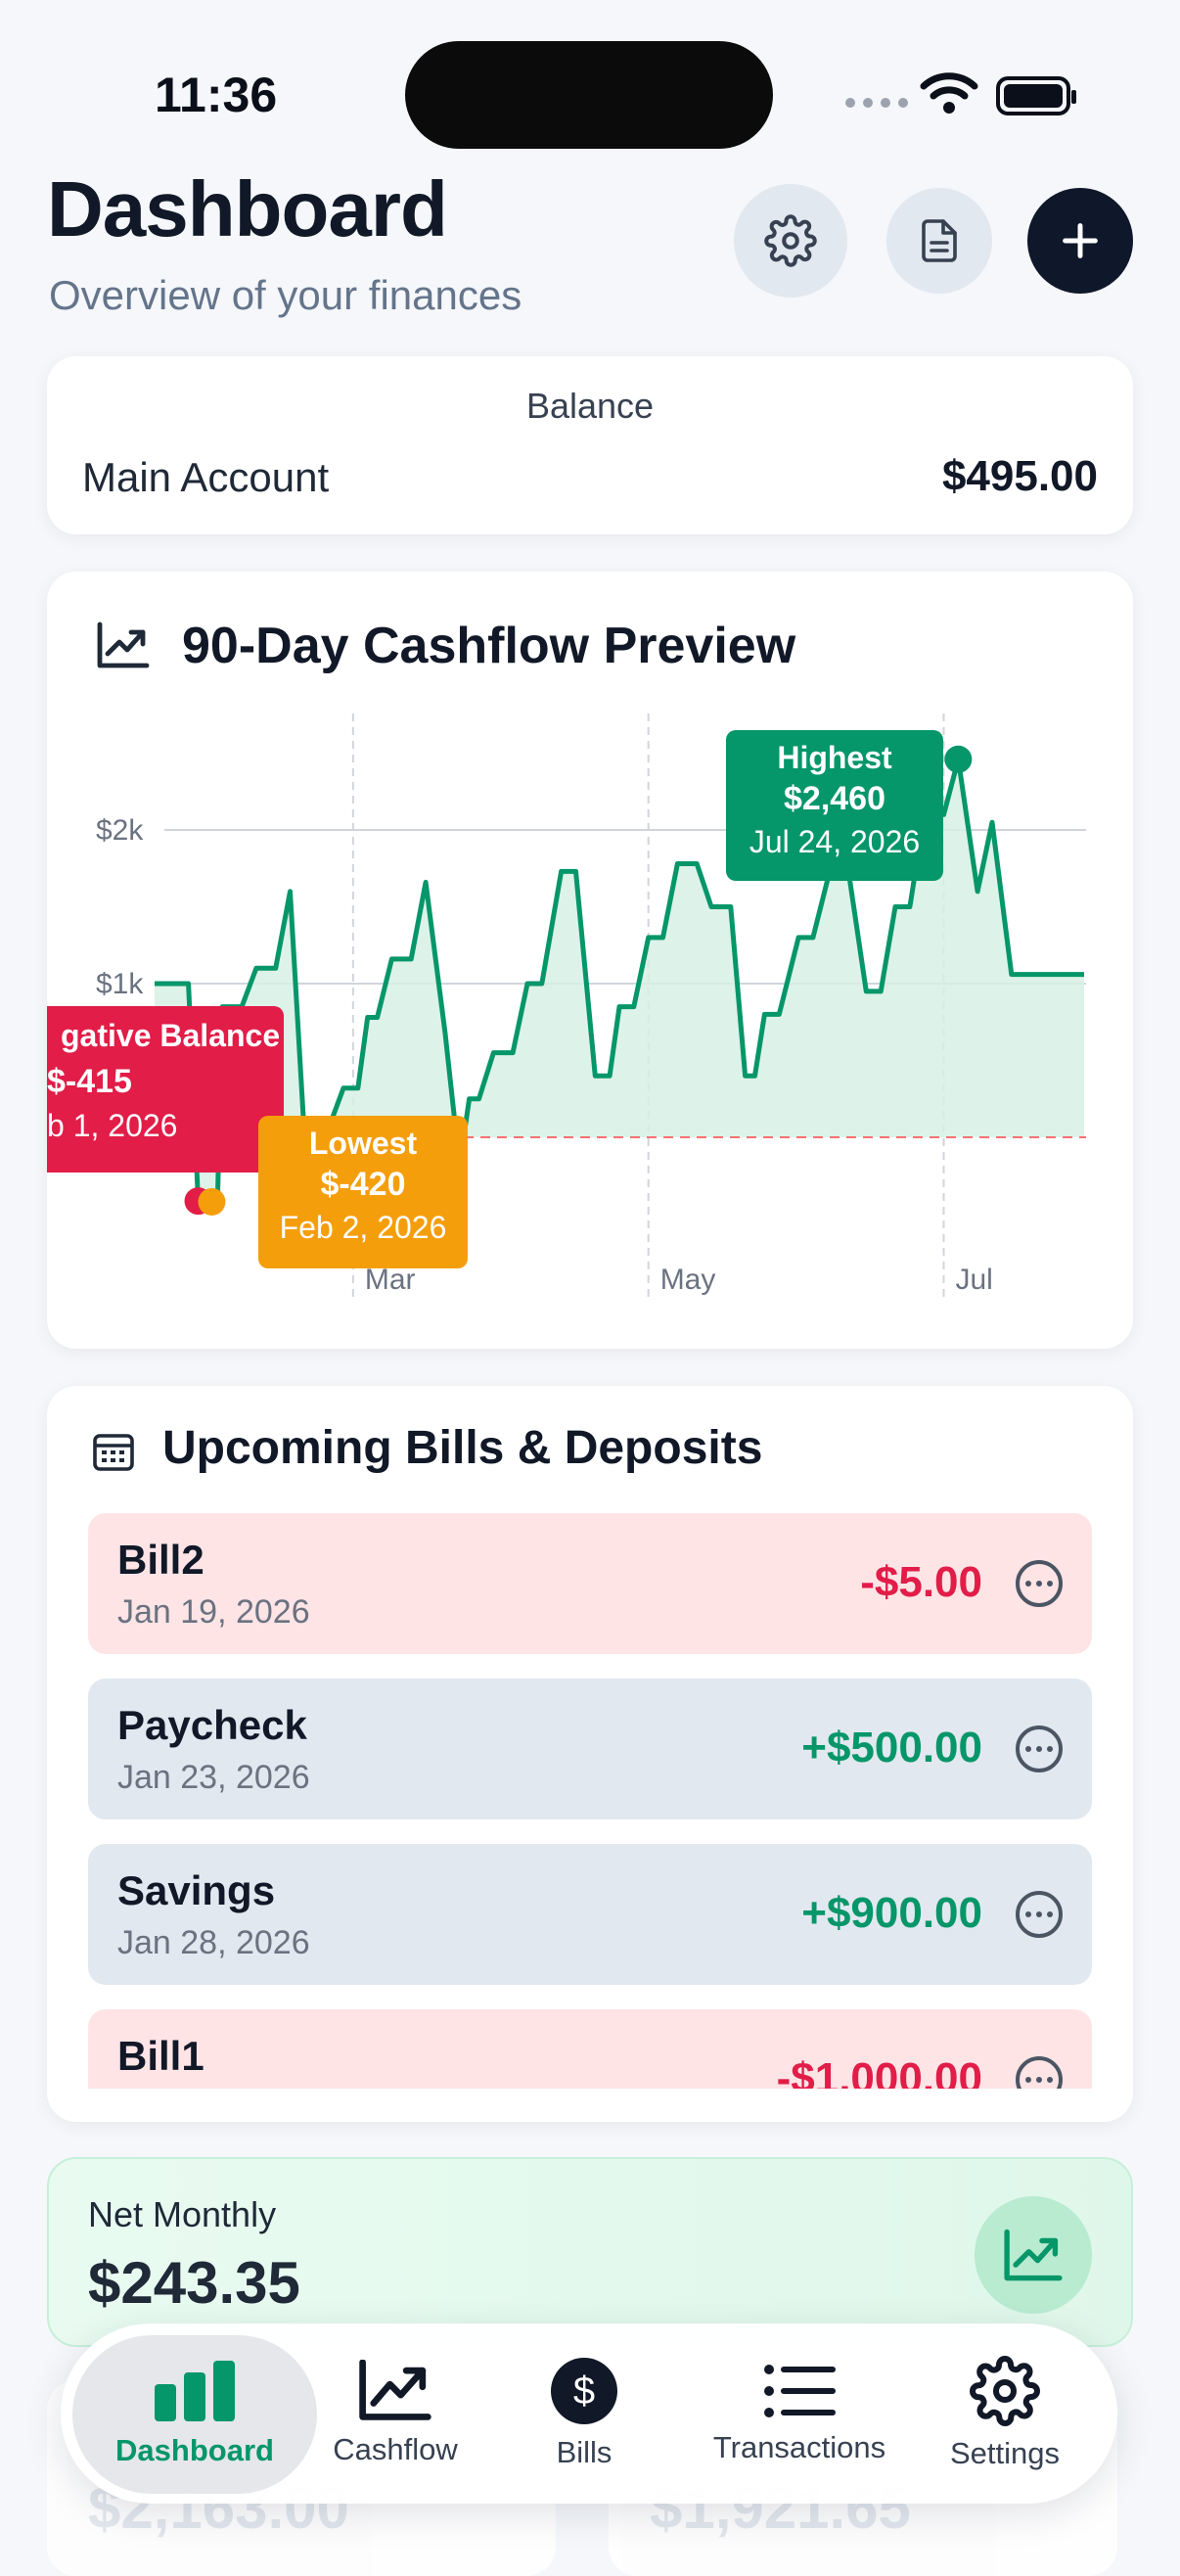  What do you see at coordinates (688, 1280) in the screenshot?
I see `x-tick-label: May` at bounding box center [688, 1280].